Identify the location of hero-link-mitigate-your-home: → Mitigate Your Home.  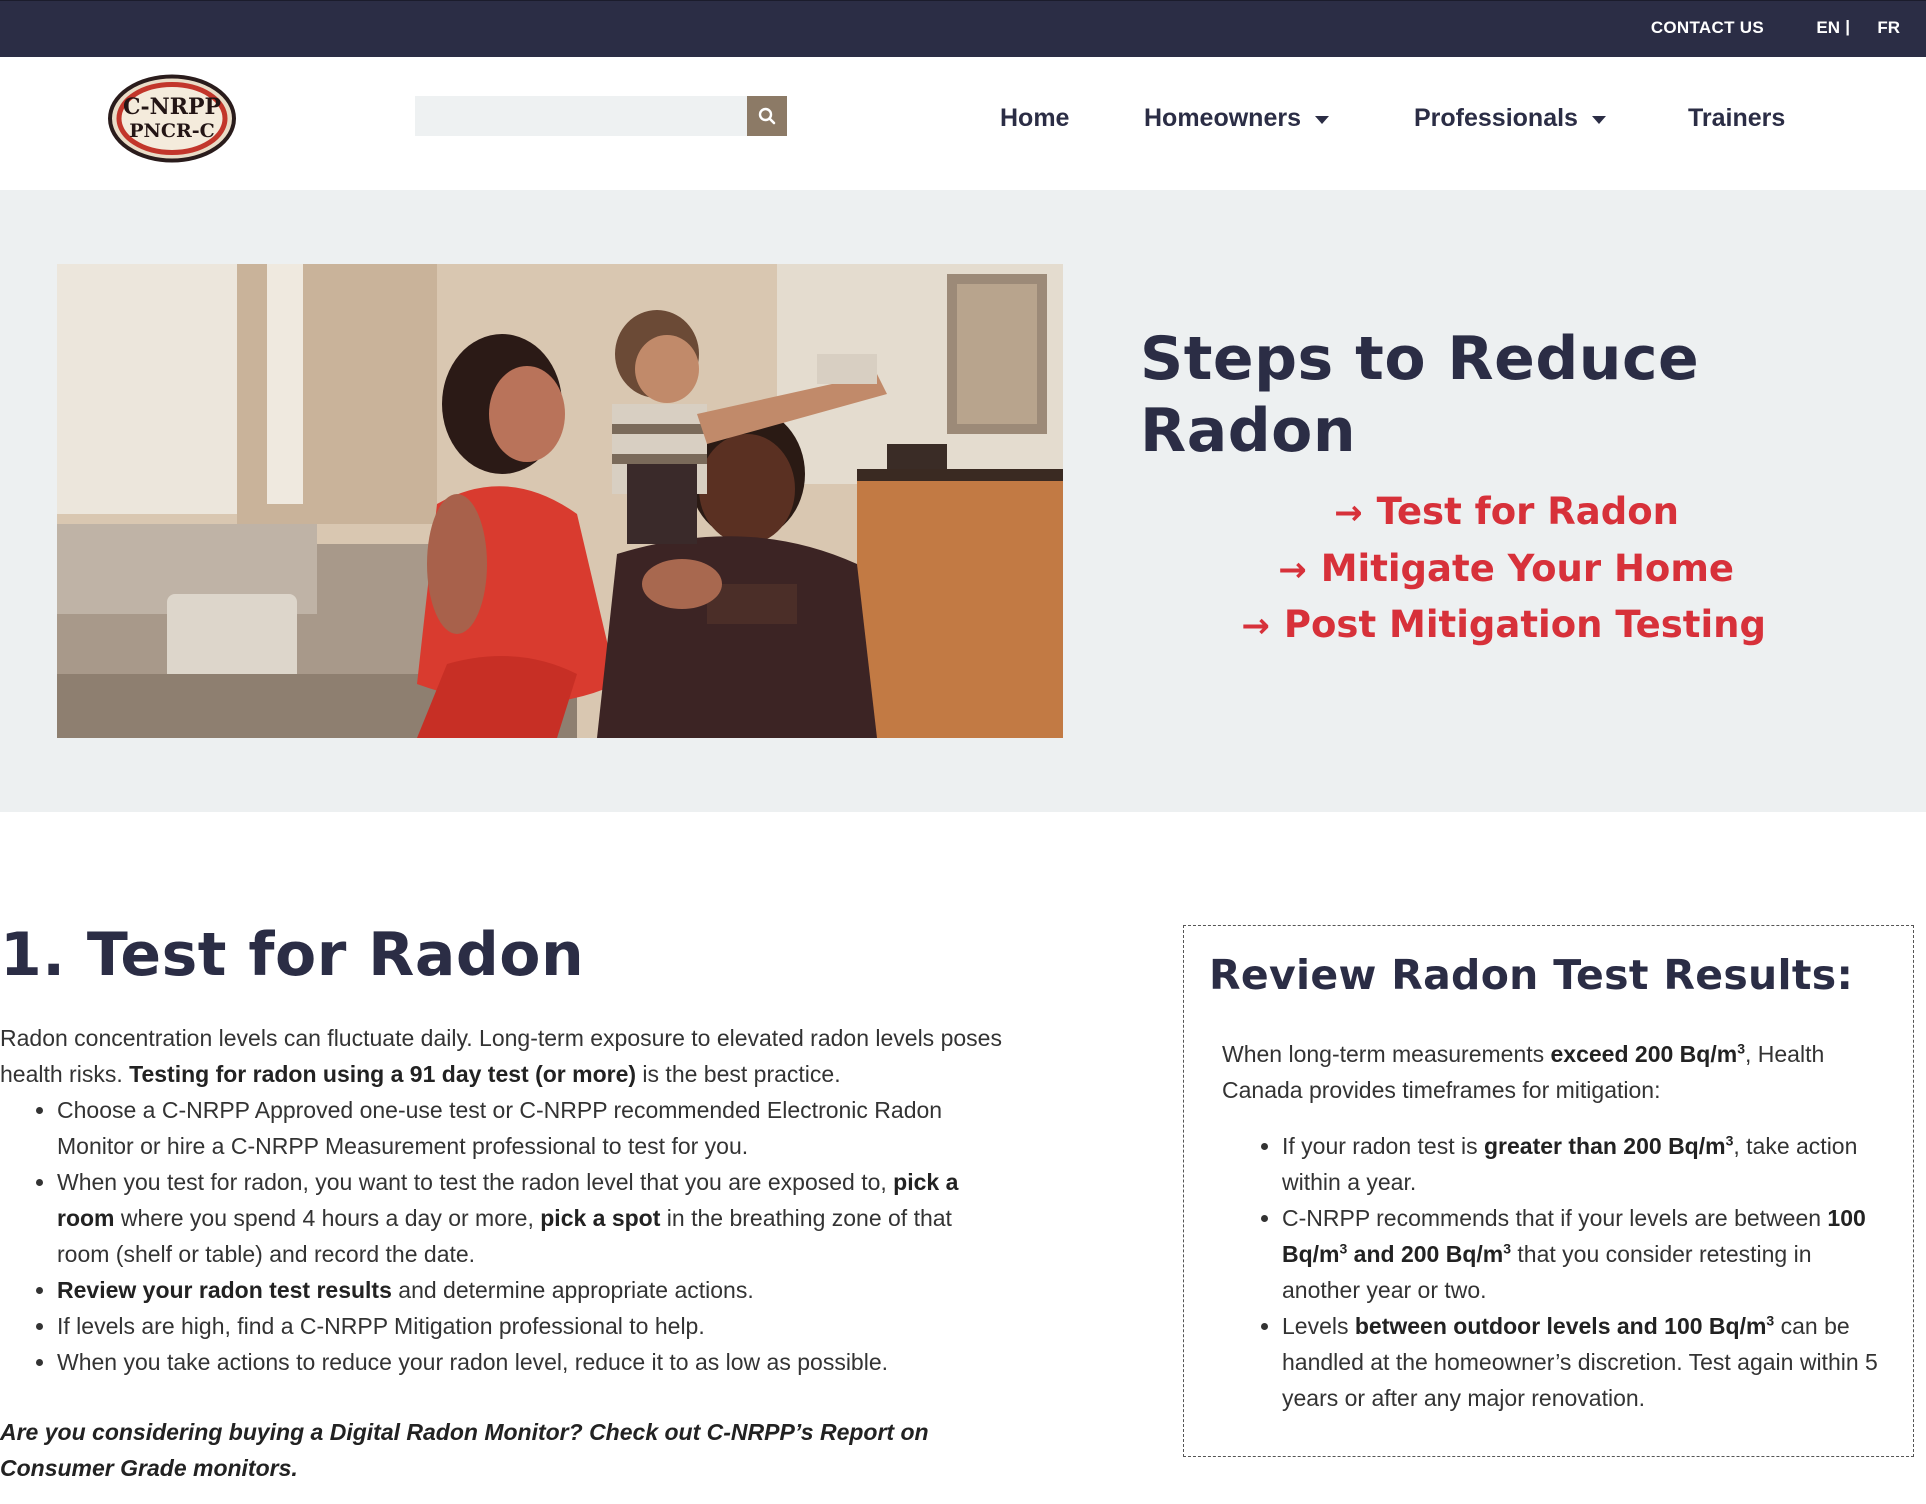
(1506, 568).